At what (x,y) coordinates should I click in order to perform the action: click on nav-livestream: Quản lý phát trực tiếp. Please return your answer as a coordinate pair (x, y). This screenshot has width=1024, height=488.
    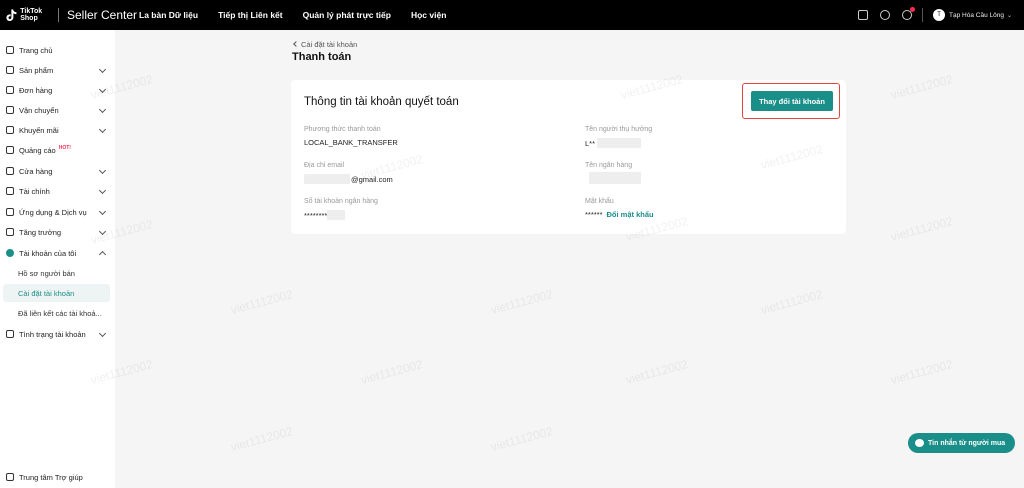
    Looking at the image, I should click on (347, 15).